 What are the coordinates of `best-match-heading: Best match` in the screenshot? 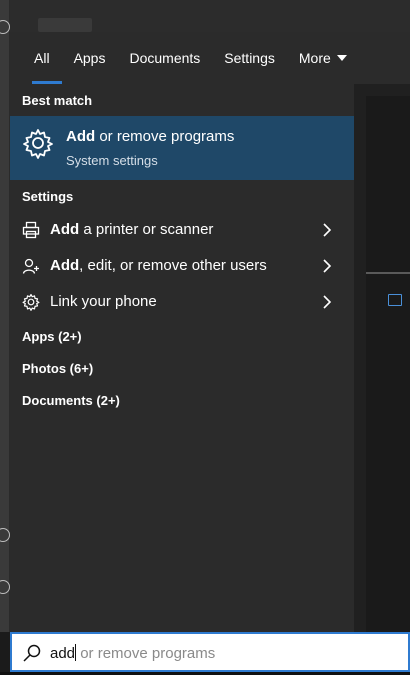 It's located at (57, 100).